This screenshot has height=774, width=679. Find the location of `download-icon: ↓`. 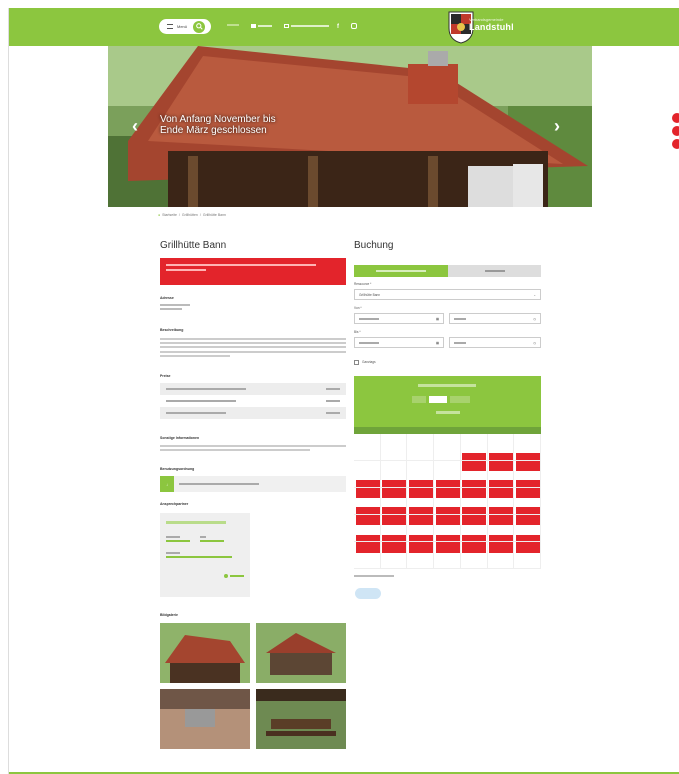

download-icon: ↓ is located at coordinates (167, 484).